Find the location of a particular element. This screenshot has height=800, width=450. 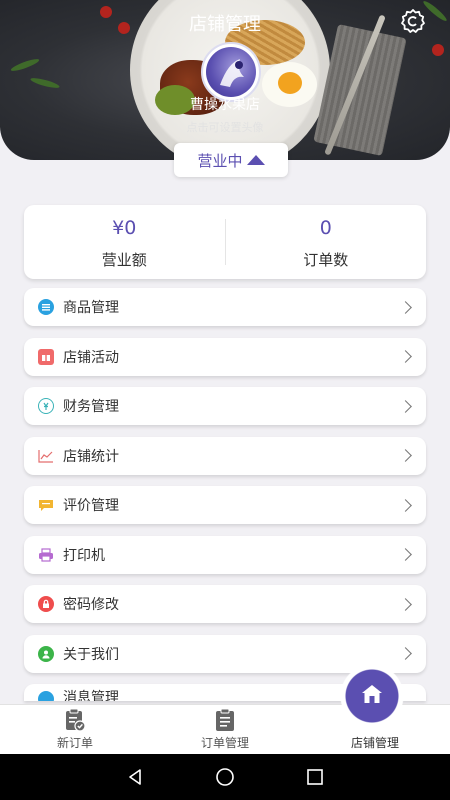

finance-icon is located at coordinates (46, 406).